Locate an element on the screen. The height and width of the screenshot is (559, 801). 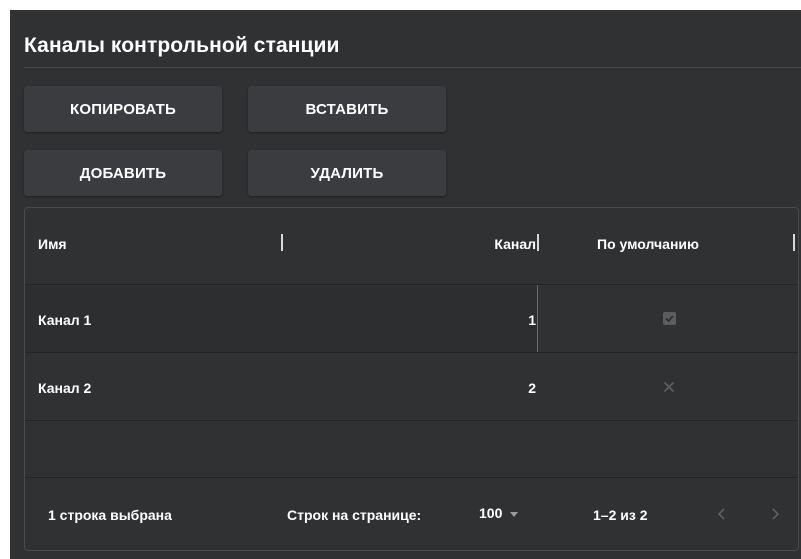
rows-per-page-value: 100 is located at coordinates (491, 513).